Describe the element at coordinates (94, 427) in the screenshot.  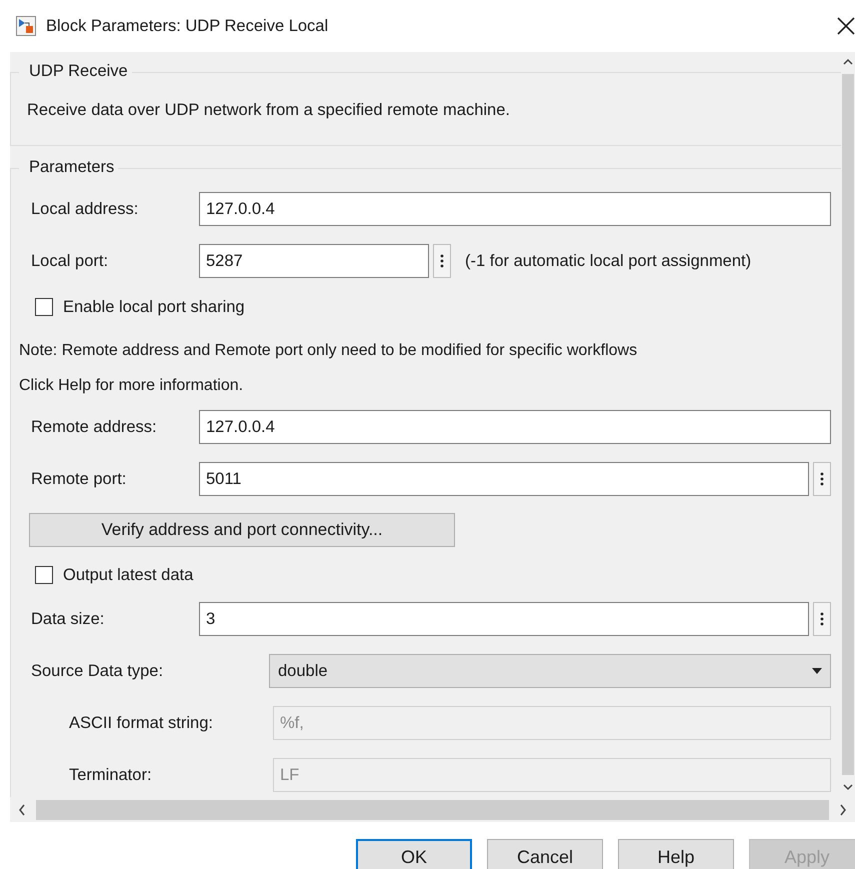
I see `field-label: Remote address:` at that location.